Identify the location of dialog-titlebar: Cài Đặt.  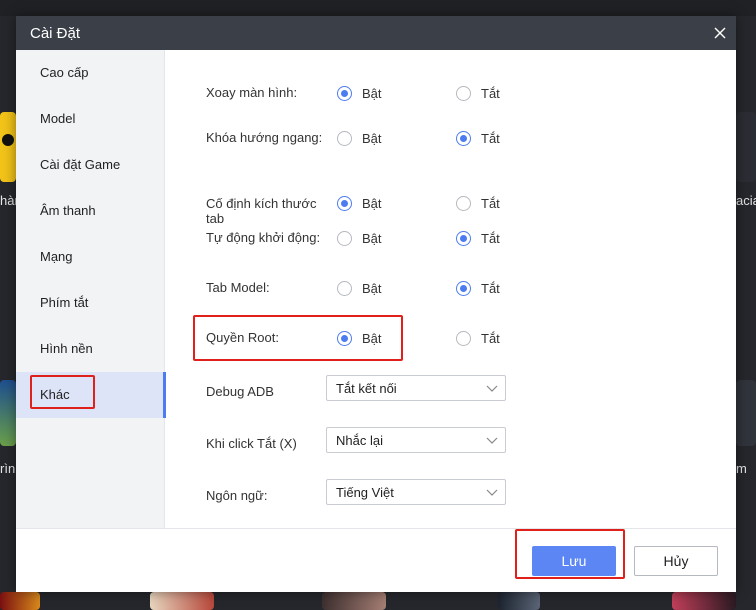
(376, 33).